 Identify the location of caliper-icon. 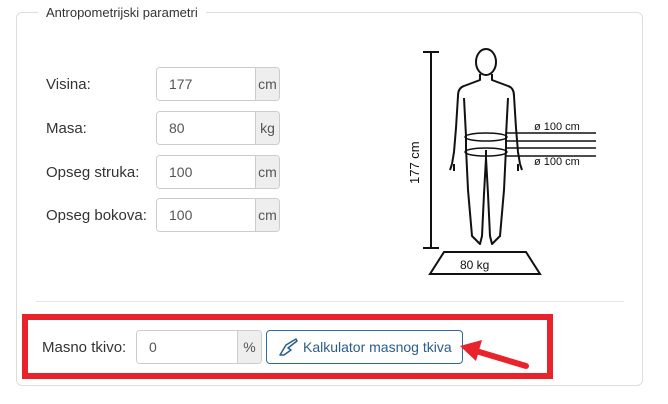
(288, 347).